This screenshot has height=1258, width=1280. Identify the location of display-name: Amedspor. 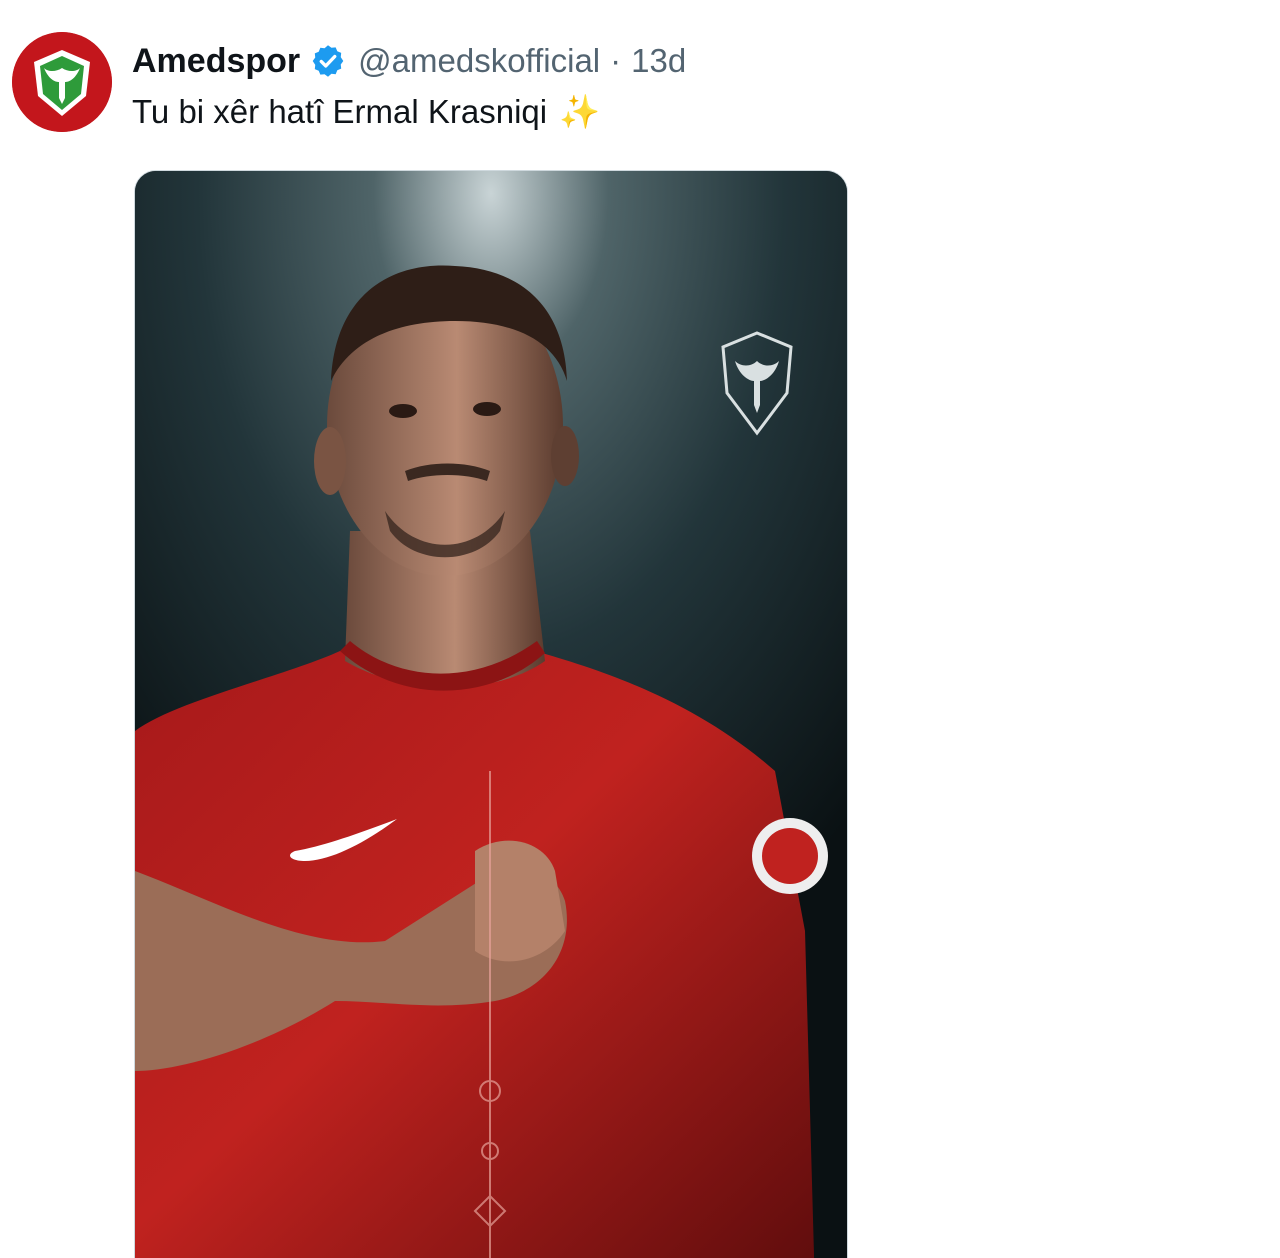
(216, 61).